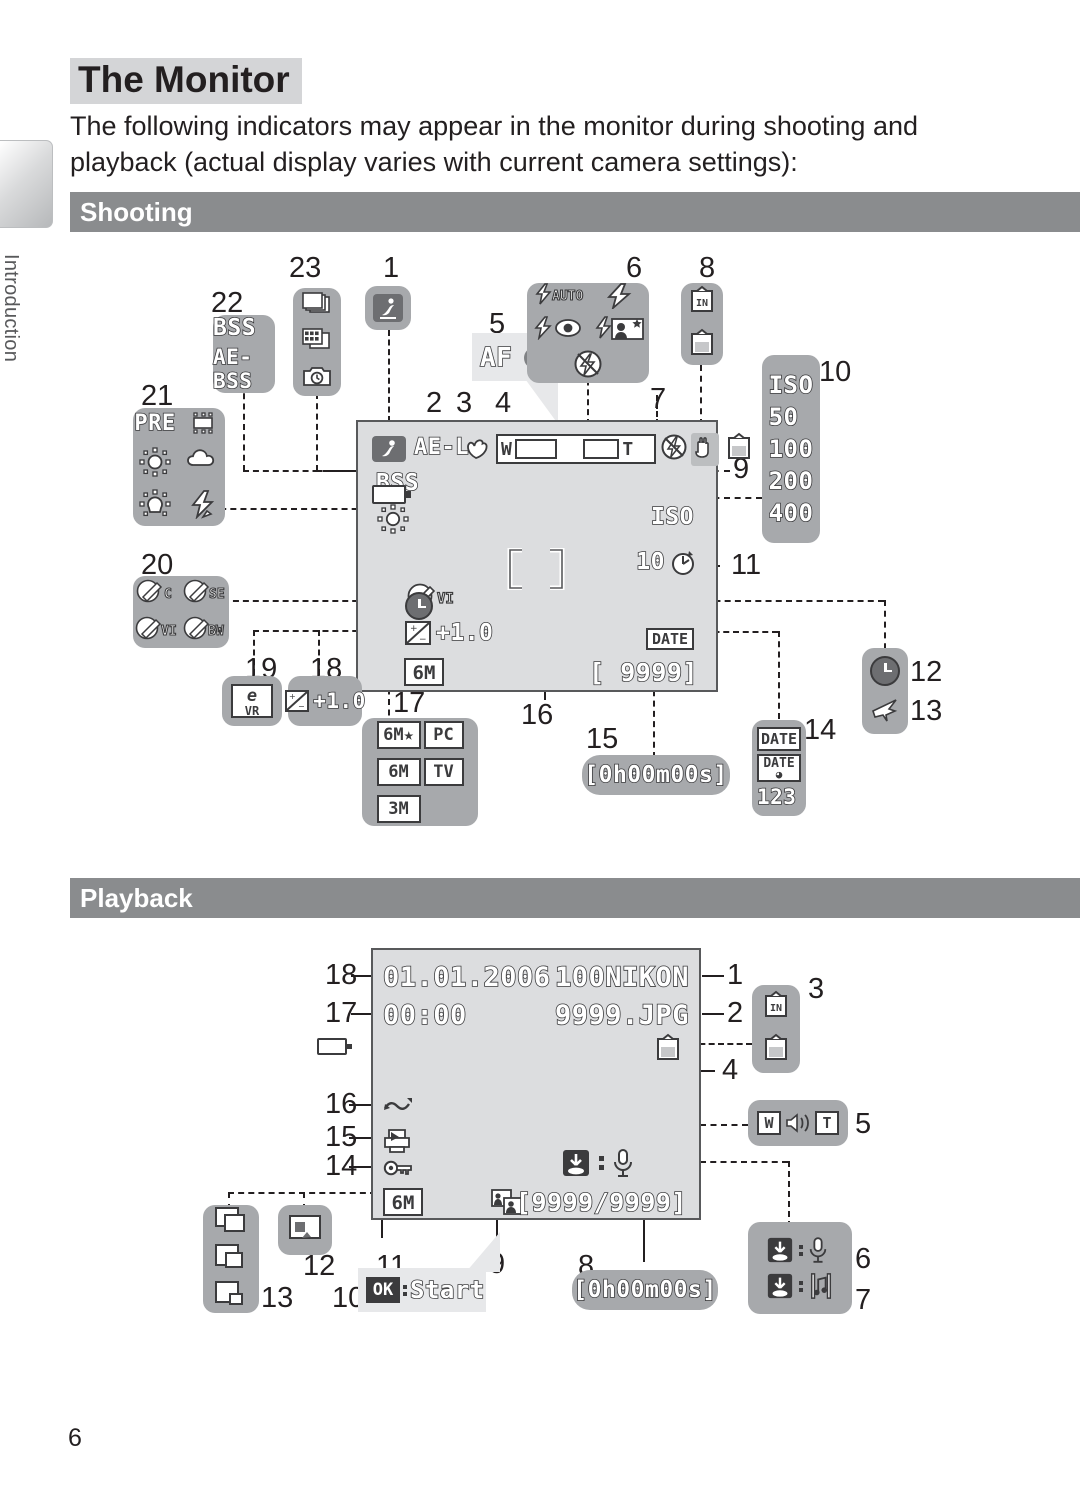 This screenshot has height=1486, width=1080. I want to click on wb-sunny-icon, so click(155, 464).